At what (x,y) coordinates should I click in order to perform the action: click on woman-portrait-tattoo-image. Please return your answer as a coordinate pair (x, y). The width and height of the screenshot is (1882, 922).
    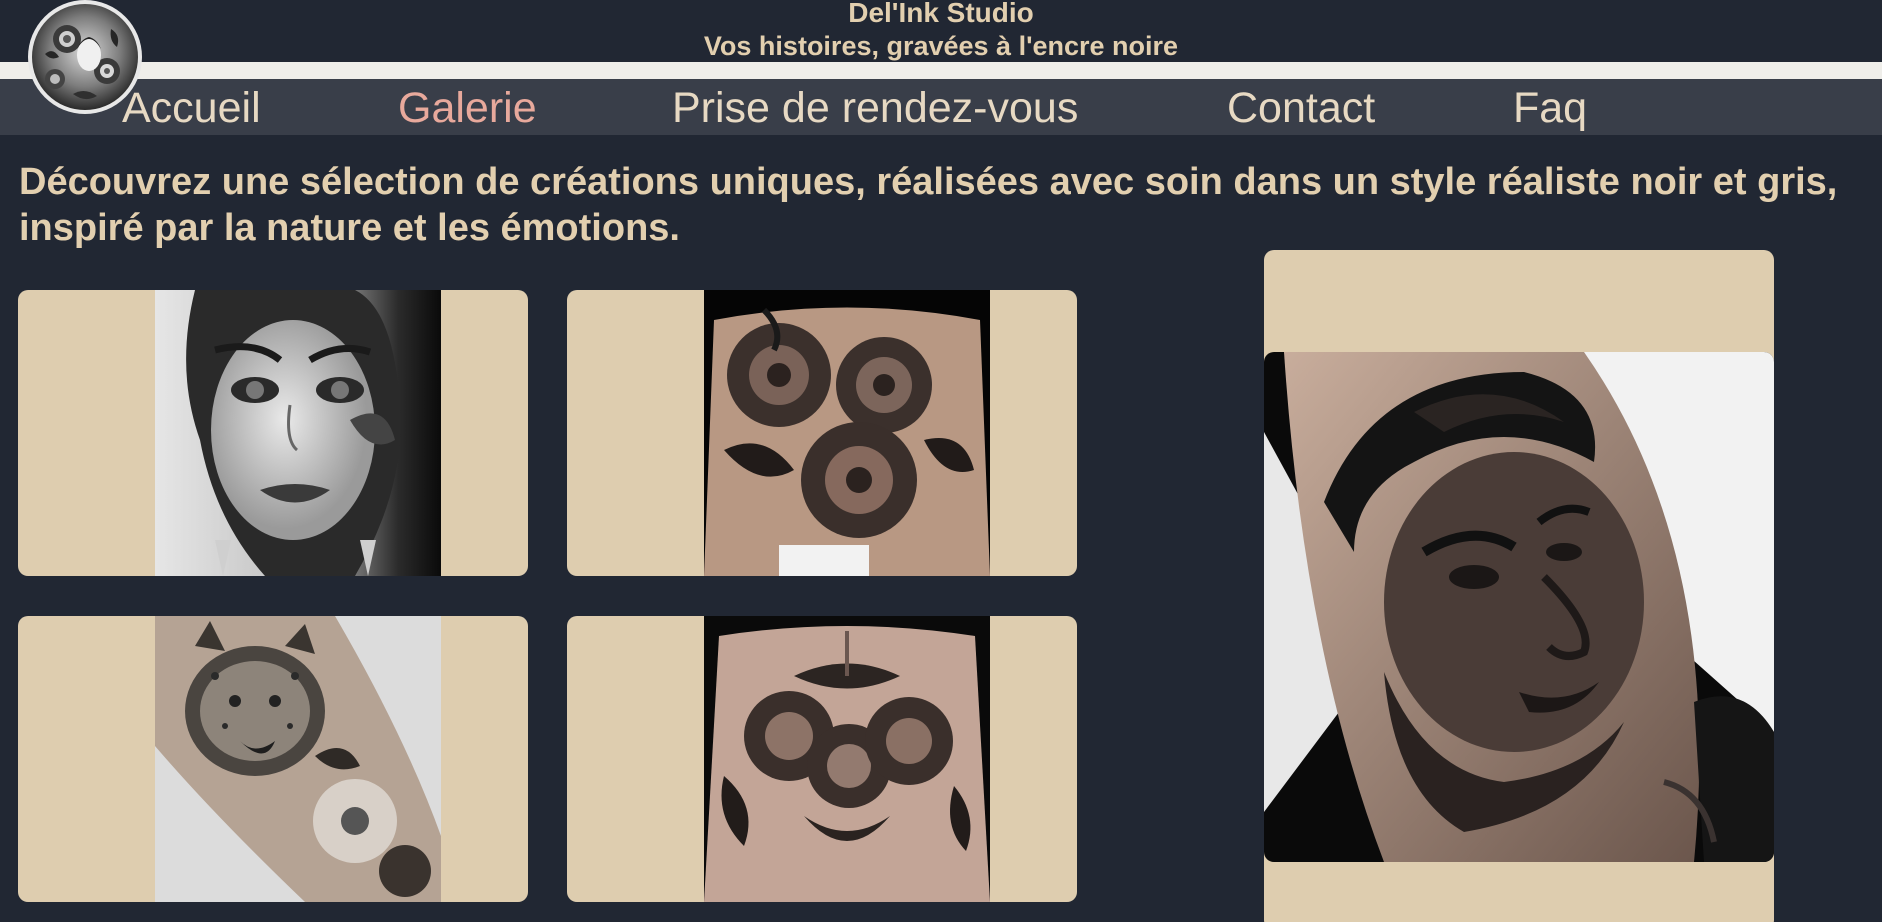
    Looking at the image, I should click on (298, 433).